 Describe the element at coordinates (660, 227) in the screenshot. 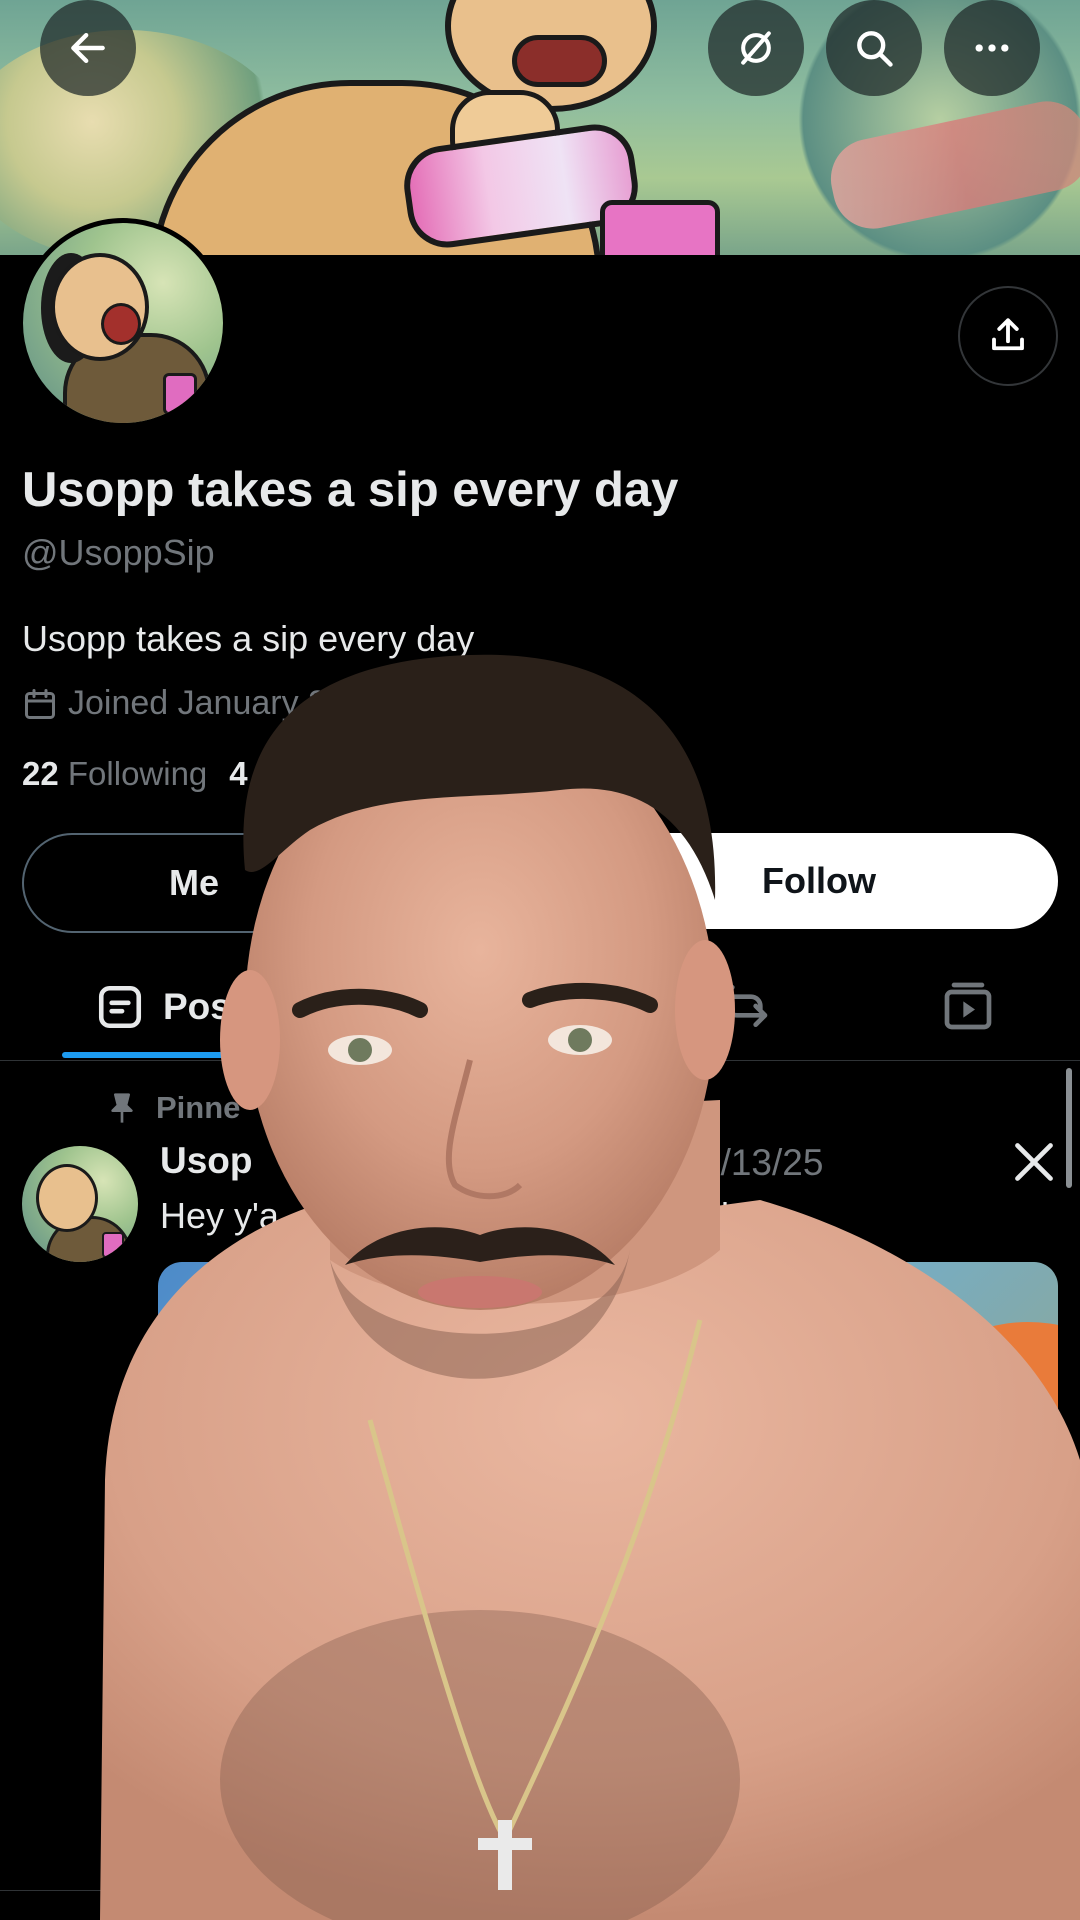

I see `banner-bottle-base` at that location.